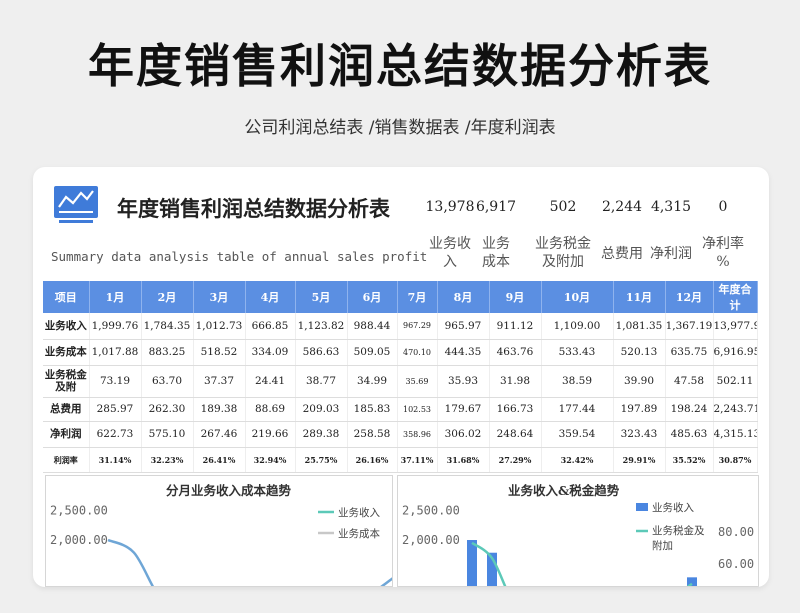 Image resolution: width=800 pixels, height=613 pixels. I want to click on table-cell: 883.25, so click(167, 352).